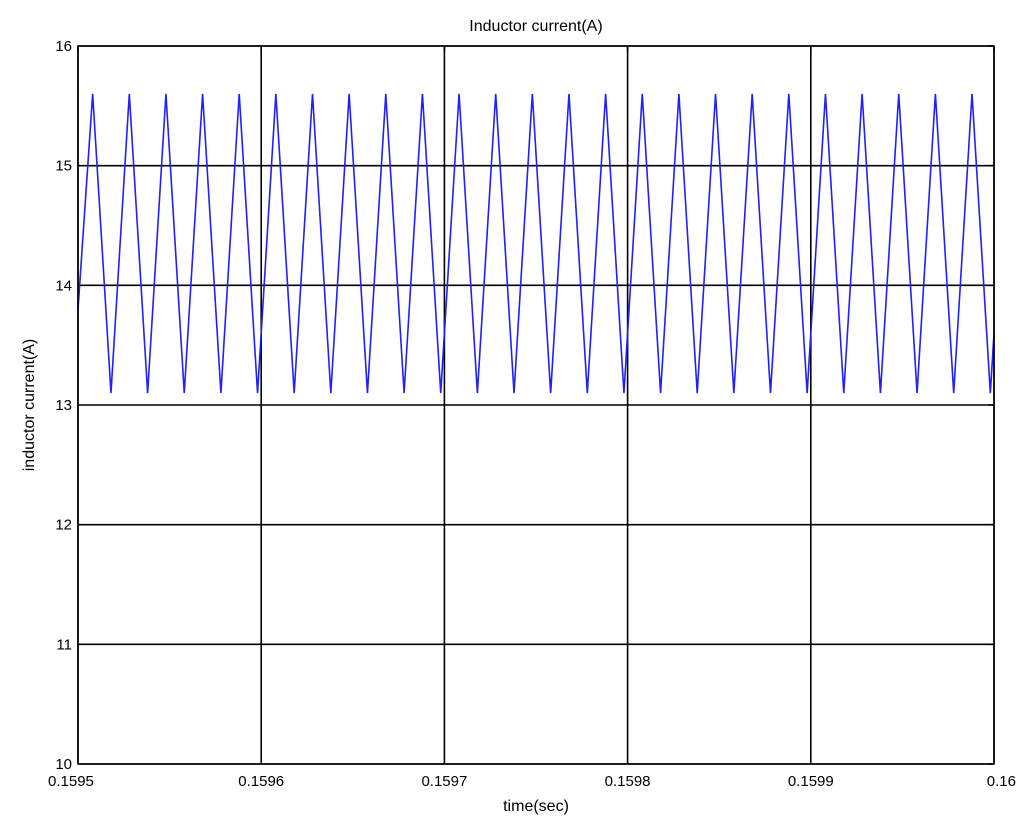 This screenshot has width=1024, height=826. Describe the element at coordinates (63, 525) in the screenshot. I see `y-tick-label: 12` at that location.